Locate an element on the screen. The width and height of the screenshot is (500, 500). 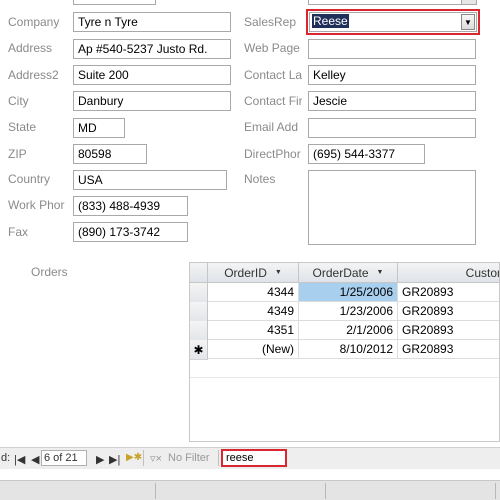
partial-field-top-left is located at coordinates (114, 2).